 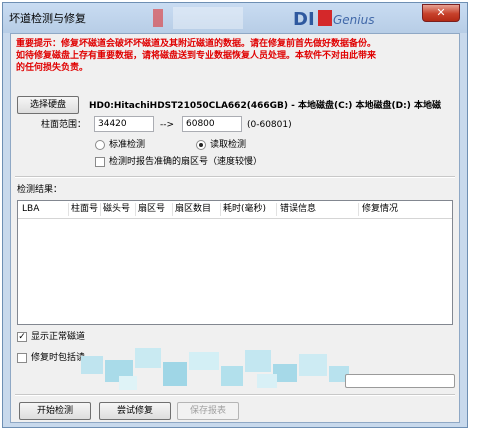 What do you see at coordinates (30, 209) in the screenshot?
I see `column-header-lba: LBA` at bounding box center [30, 209].